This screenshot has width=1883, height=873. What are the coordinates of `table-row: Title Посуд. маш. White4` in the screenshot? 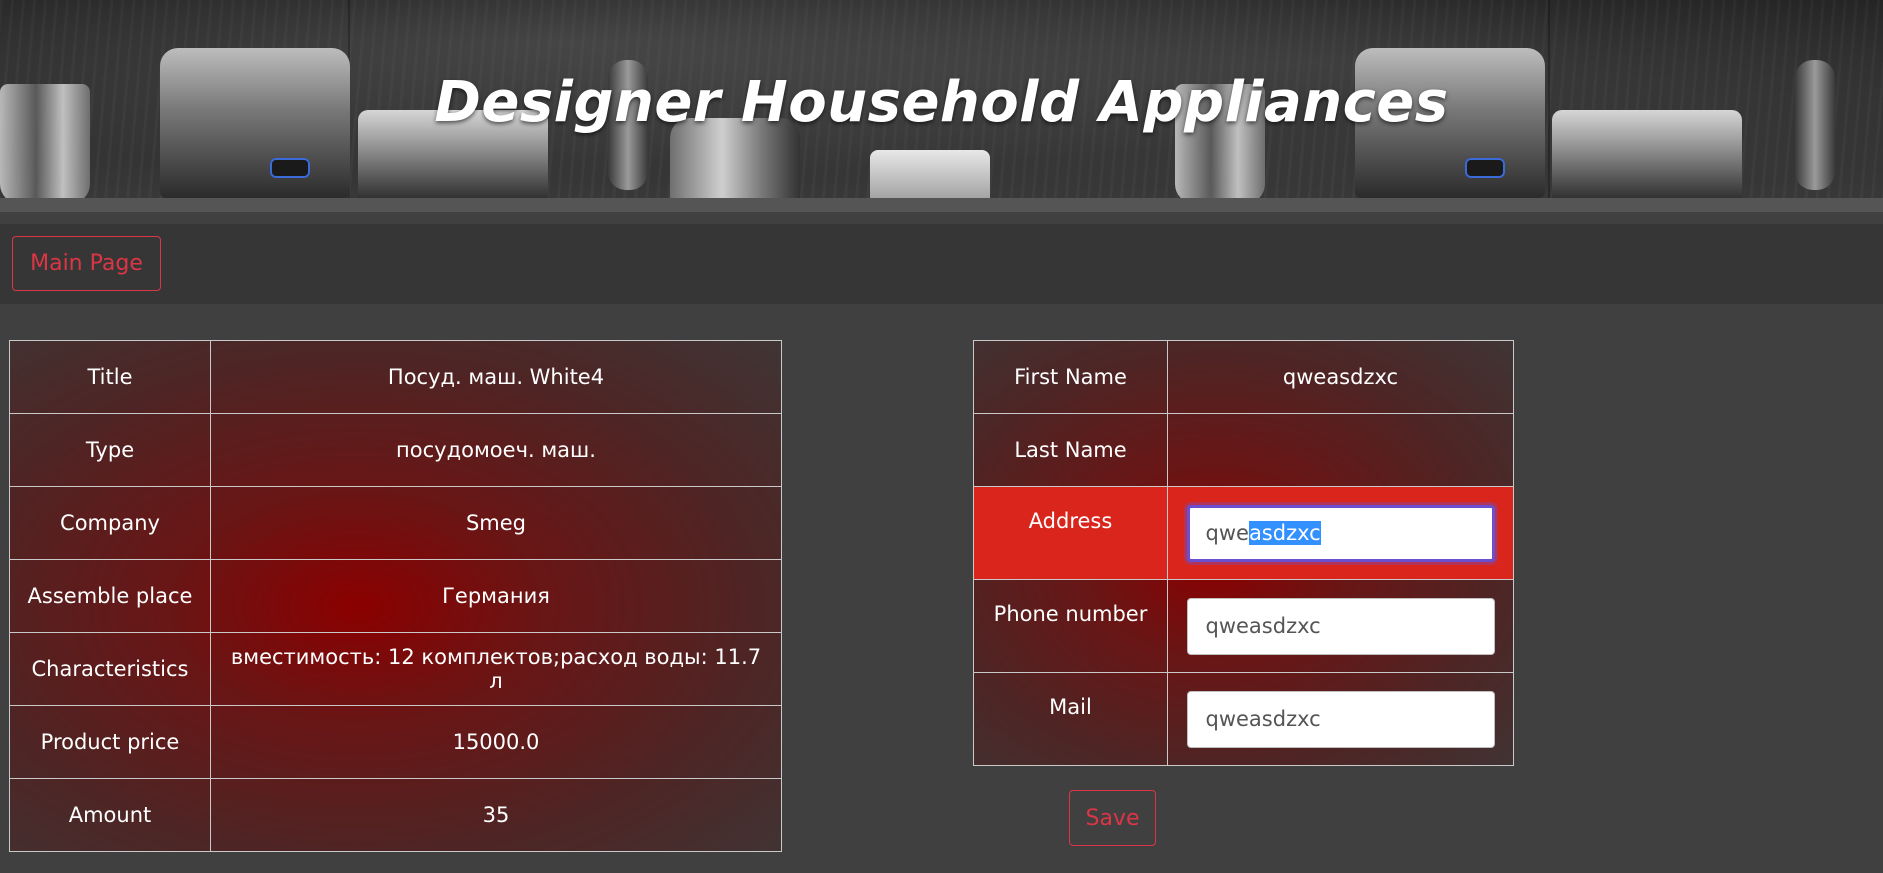 It's located at (395, 377).